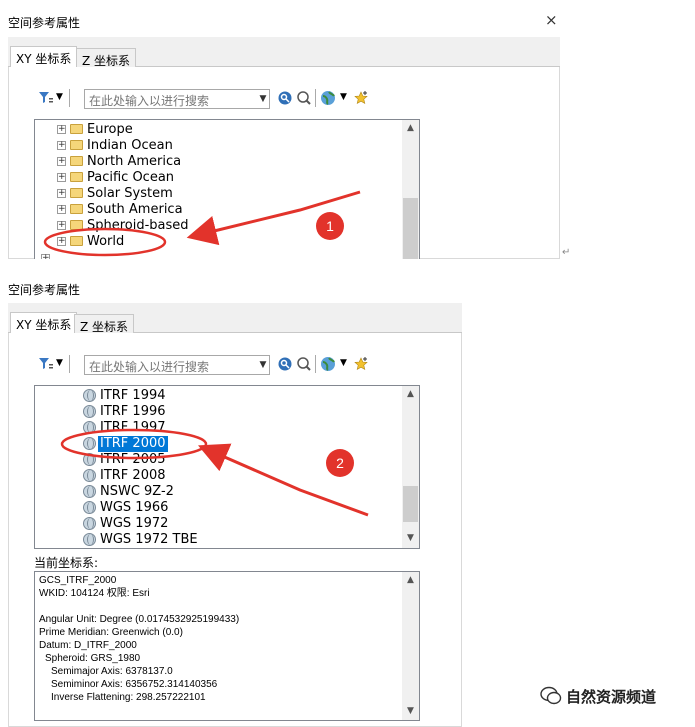 The height and width of the screenshot is (727, 695). What do you see at coordinates (134, 444) in the screenshot?
I see `highlight-circle-itrf2000` at bounding box center [134, 444].